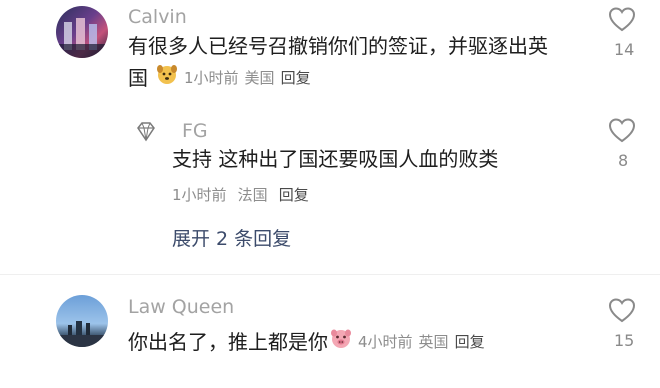 This screenshot has height=388, width=660. I want to click on divider, so click(330, 274).